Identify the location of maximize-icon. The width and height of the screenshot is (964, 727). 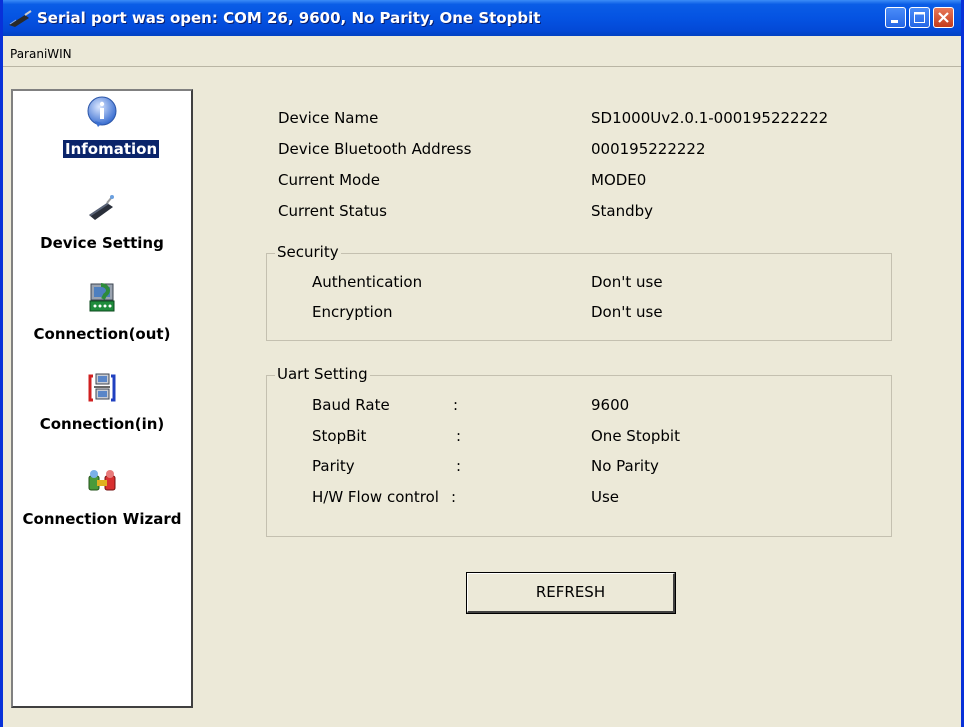
(919, 17).